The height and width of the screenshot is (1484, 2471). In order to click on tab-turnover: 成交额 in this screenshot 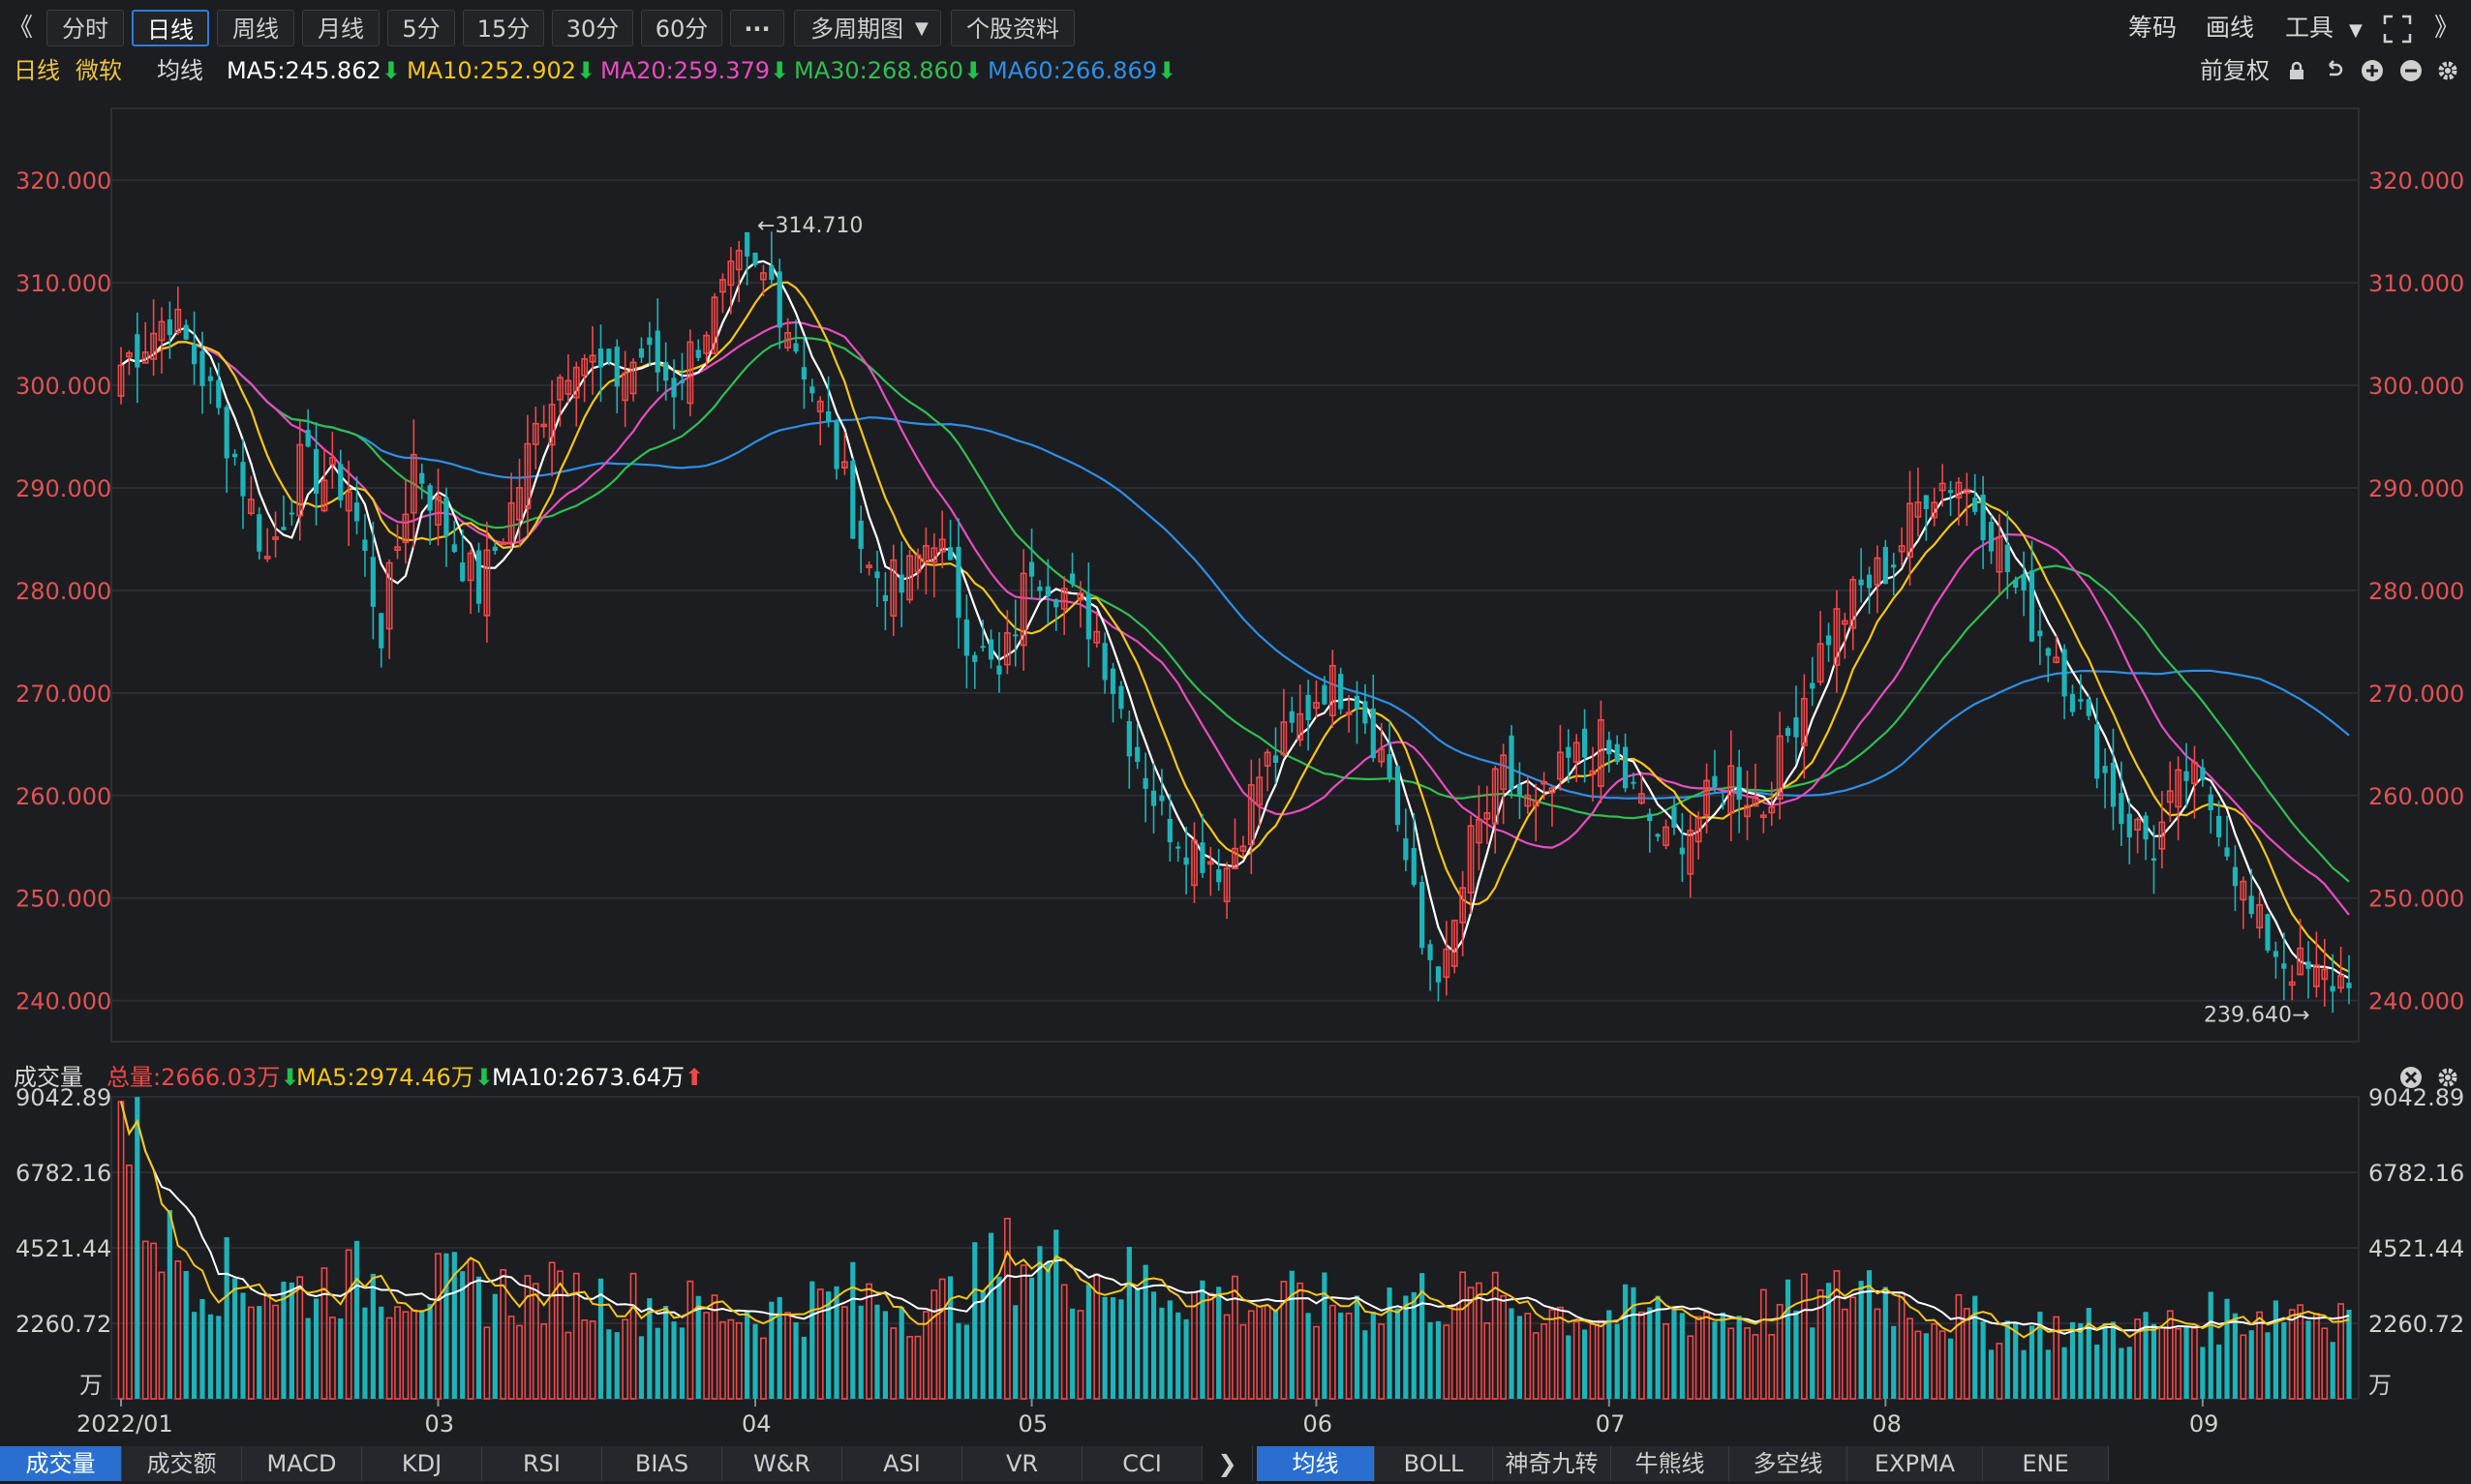, I will do `click(182, 1463)`.